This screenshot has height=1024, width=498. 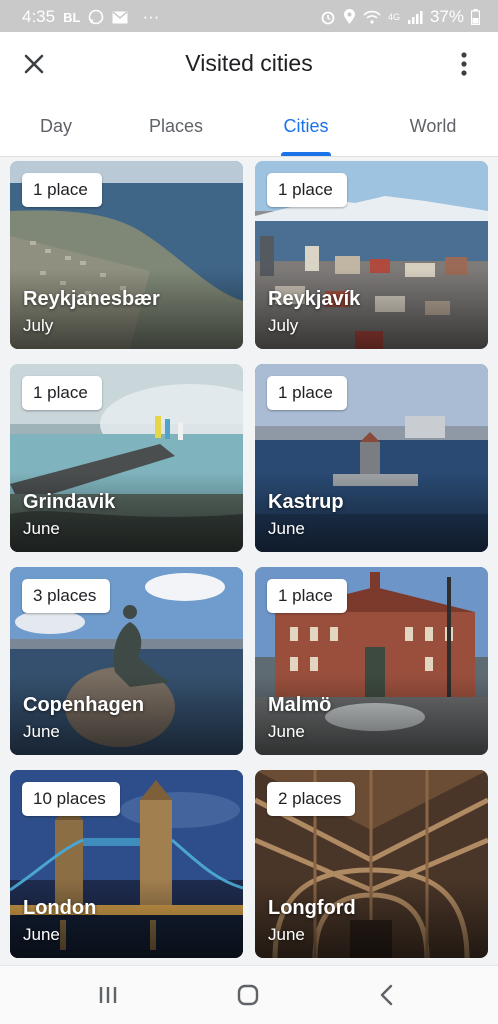 I want to click on wifi-icon, so click(x=372, y=17).